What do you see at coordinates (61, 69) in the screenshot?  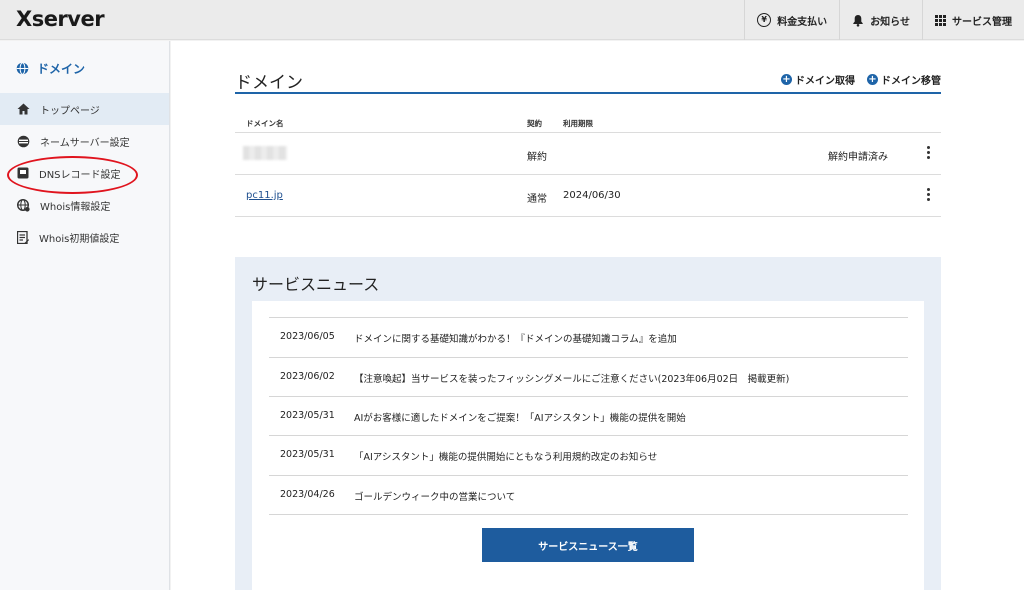 I see `sidebar-title-label: ドメイン` at bounding box center [61, 69].